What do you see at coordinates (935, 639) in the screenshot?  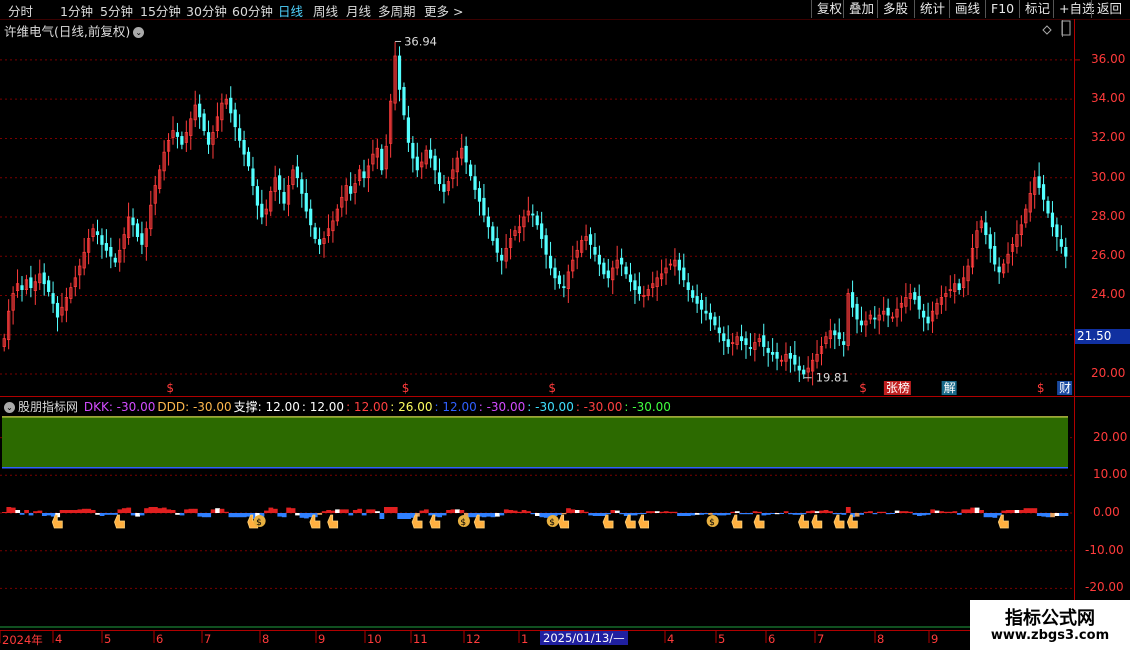 I see `date-label-17: 9` at bounding box center [935, 639].